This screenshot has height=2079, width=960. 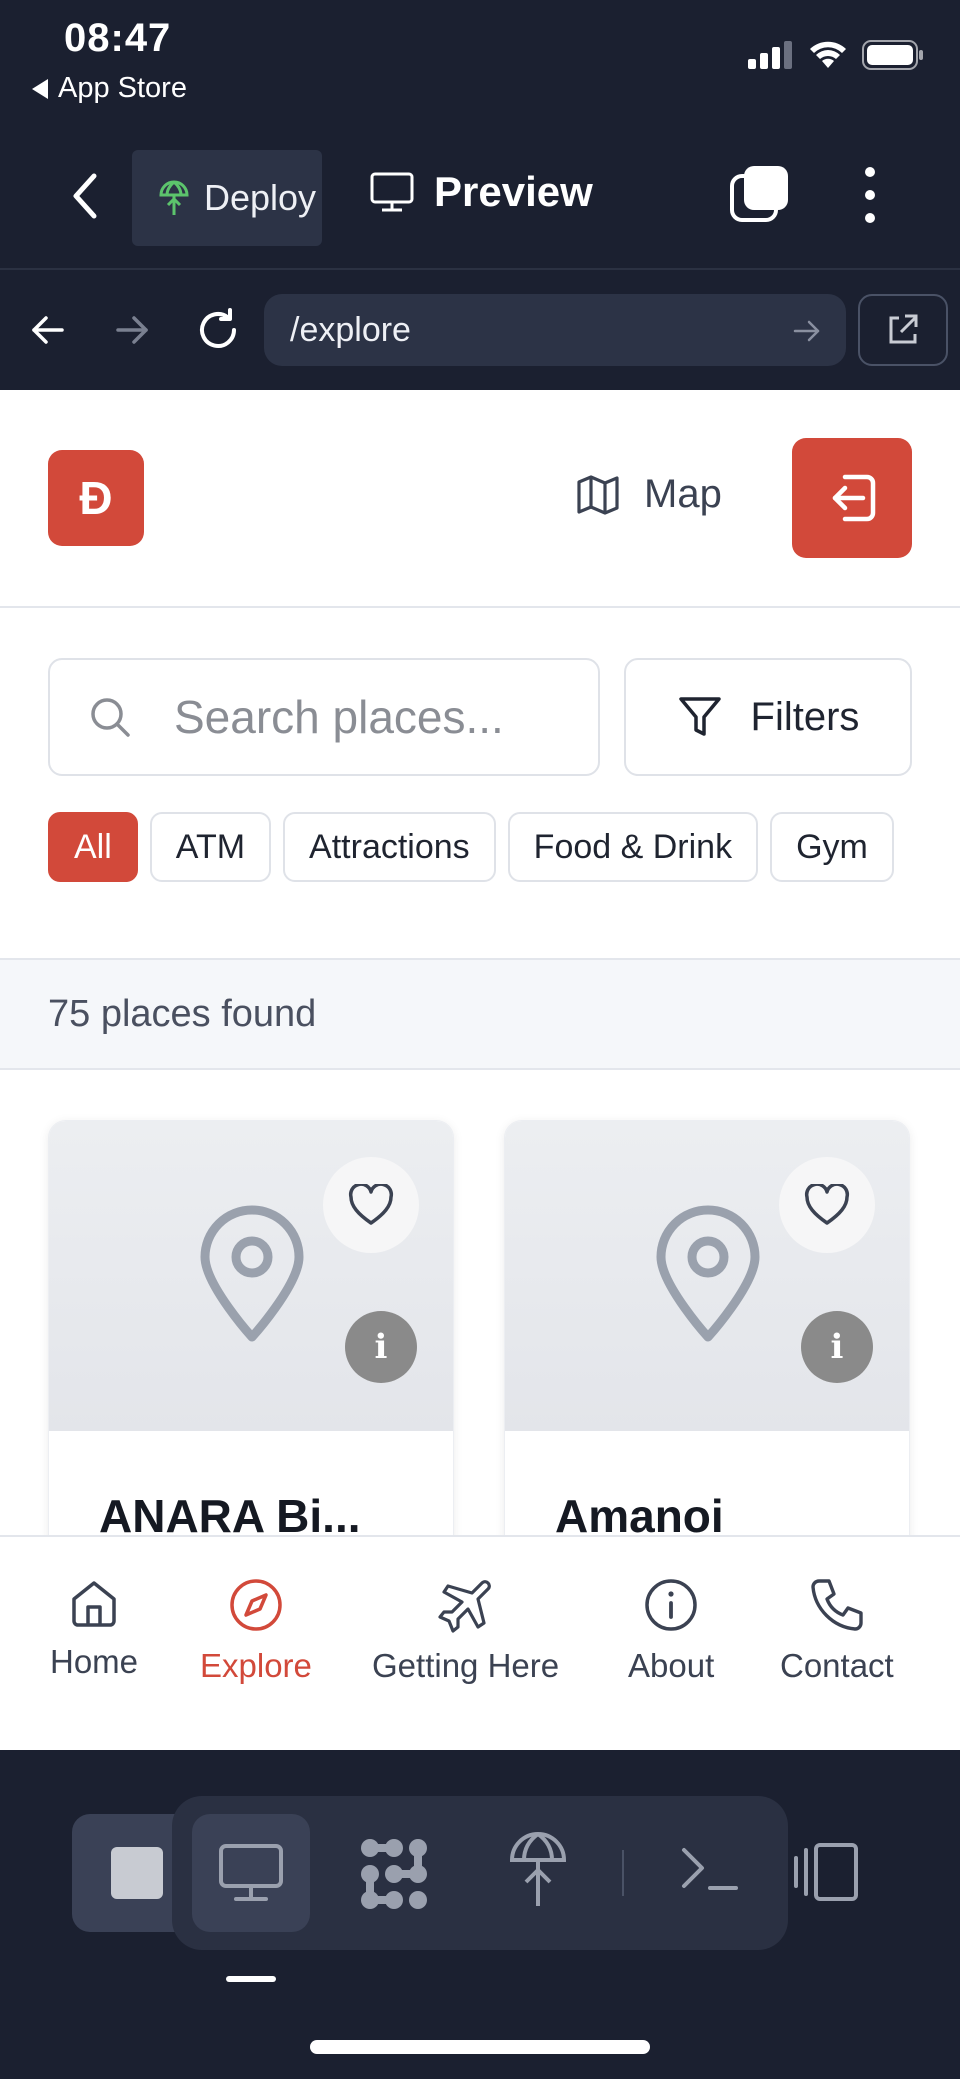 I want to click on chevron-left-icon, so click(x=85, y=196).